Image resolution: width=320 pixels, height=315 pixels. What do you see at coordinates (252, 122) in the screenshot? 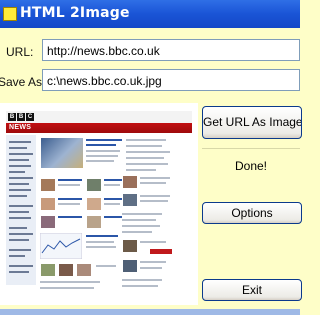
I see `get-url-as-image-button: Get URL As Image` at bounding box center [252, 122].